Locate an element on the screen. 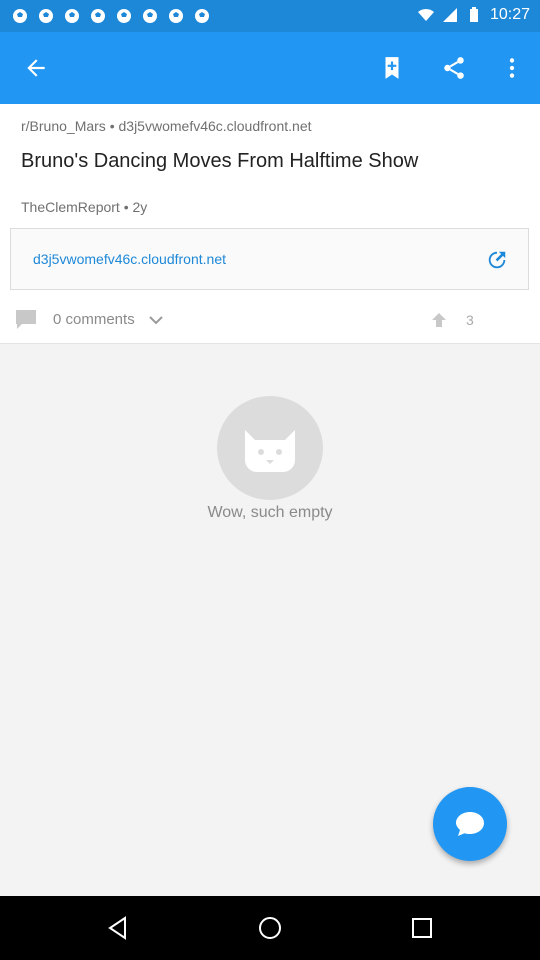 The width and height of the screenshot is (540, 960). nav-back-button is located at coordinates (118, 928).